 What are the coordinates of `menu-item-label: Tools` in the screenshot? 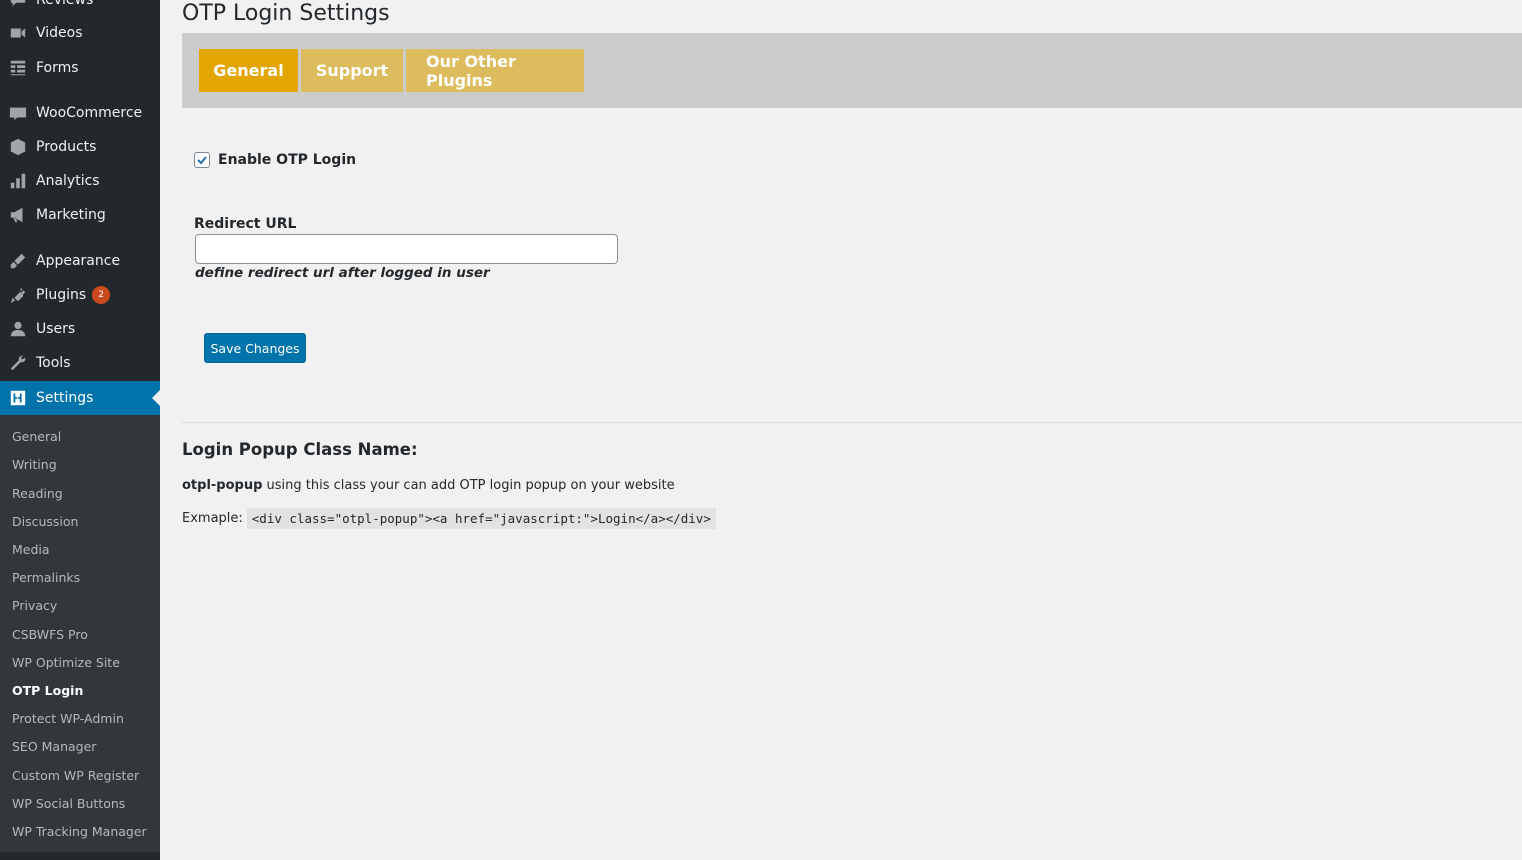 It's located at (53, 363).